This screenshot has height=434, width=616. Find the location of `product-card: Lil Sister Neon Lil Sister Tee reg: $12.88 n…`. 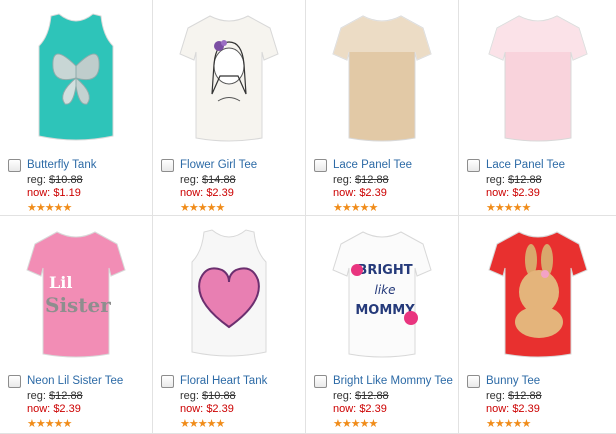

product-card: Lil Sister Neon Lil Sister Tee reg: $12.88 n… is located at coordinates (76, 325).